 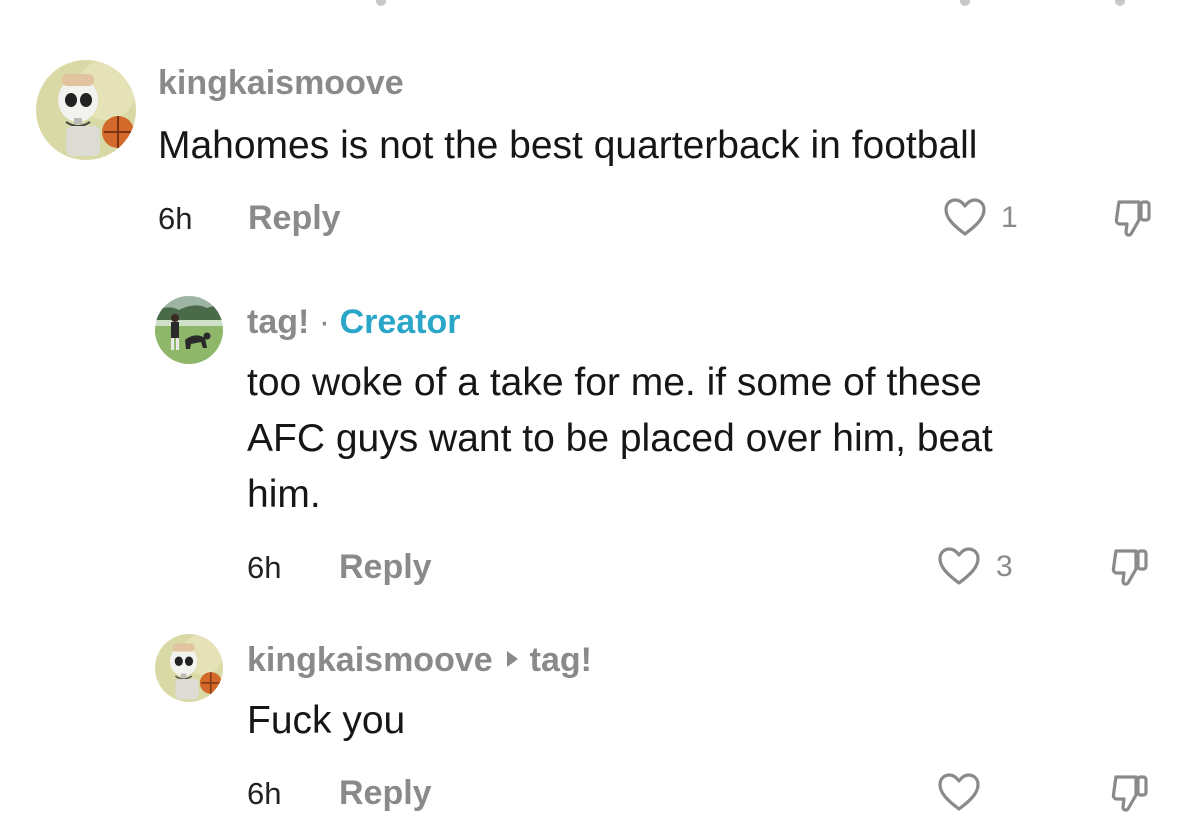 What do you see at coordinates (1004, 566) in the screenshot?
I see `like-count: 3` at bounding box center [1004, 566].